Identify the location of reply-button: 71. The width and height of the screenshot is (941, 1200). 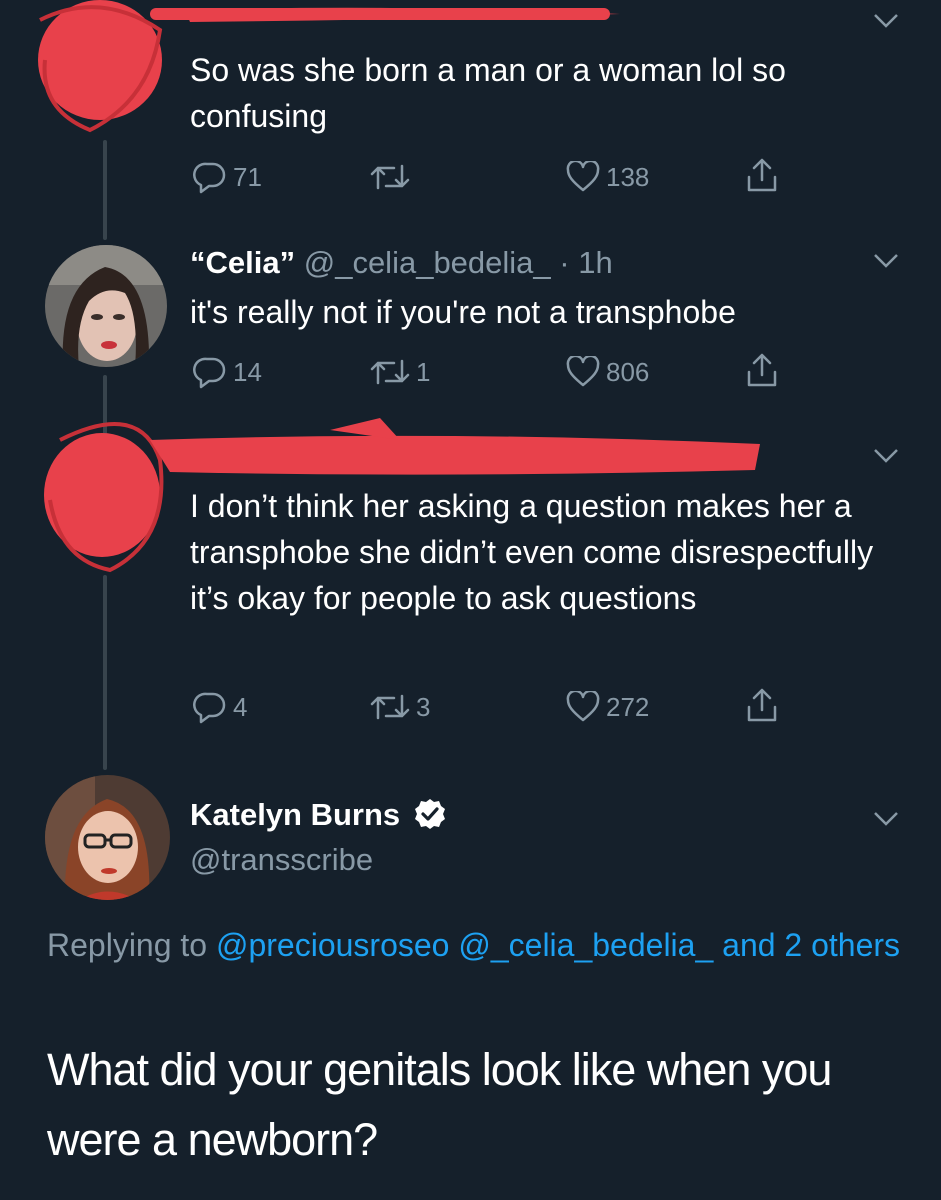
(227, 177).